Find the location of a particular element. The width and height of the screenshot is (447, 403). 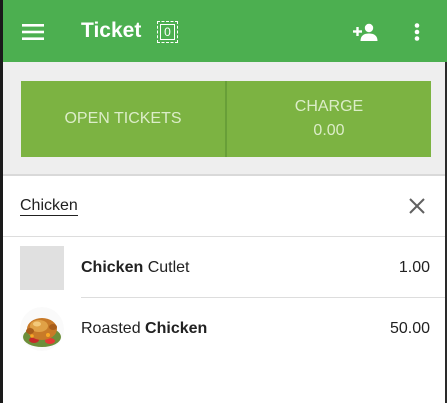

search-divider is located at coordinates (223, 236).